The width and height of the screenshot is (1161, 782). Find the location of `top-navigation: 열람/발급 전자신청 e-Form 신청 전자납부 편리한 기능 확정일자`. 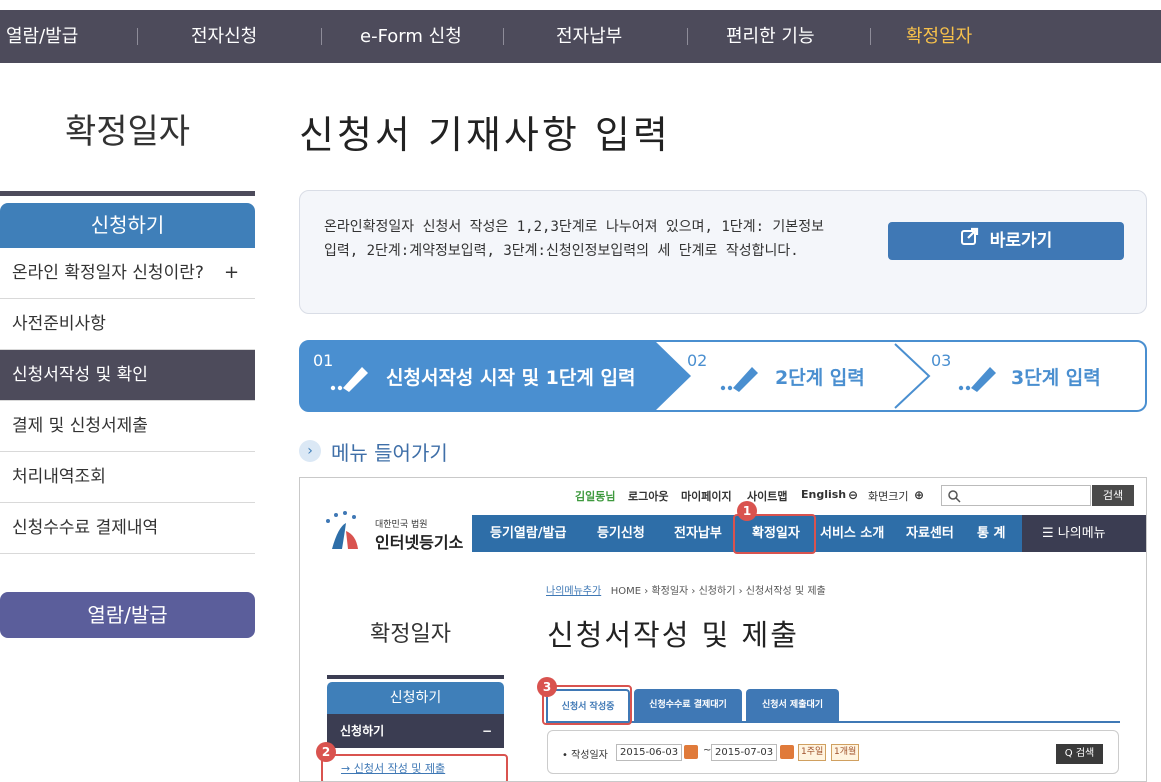

top-navigation: 열람/발급 전자신청 e-Form 신청 전자납부 편리한 기능 확정일자 is located at coordinates (580, 36).